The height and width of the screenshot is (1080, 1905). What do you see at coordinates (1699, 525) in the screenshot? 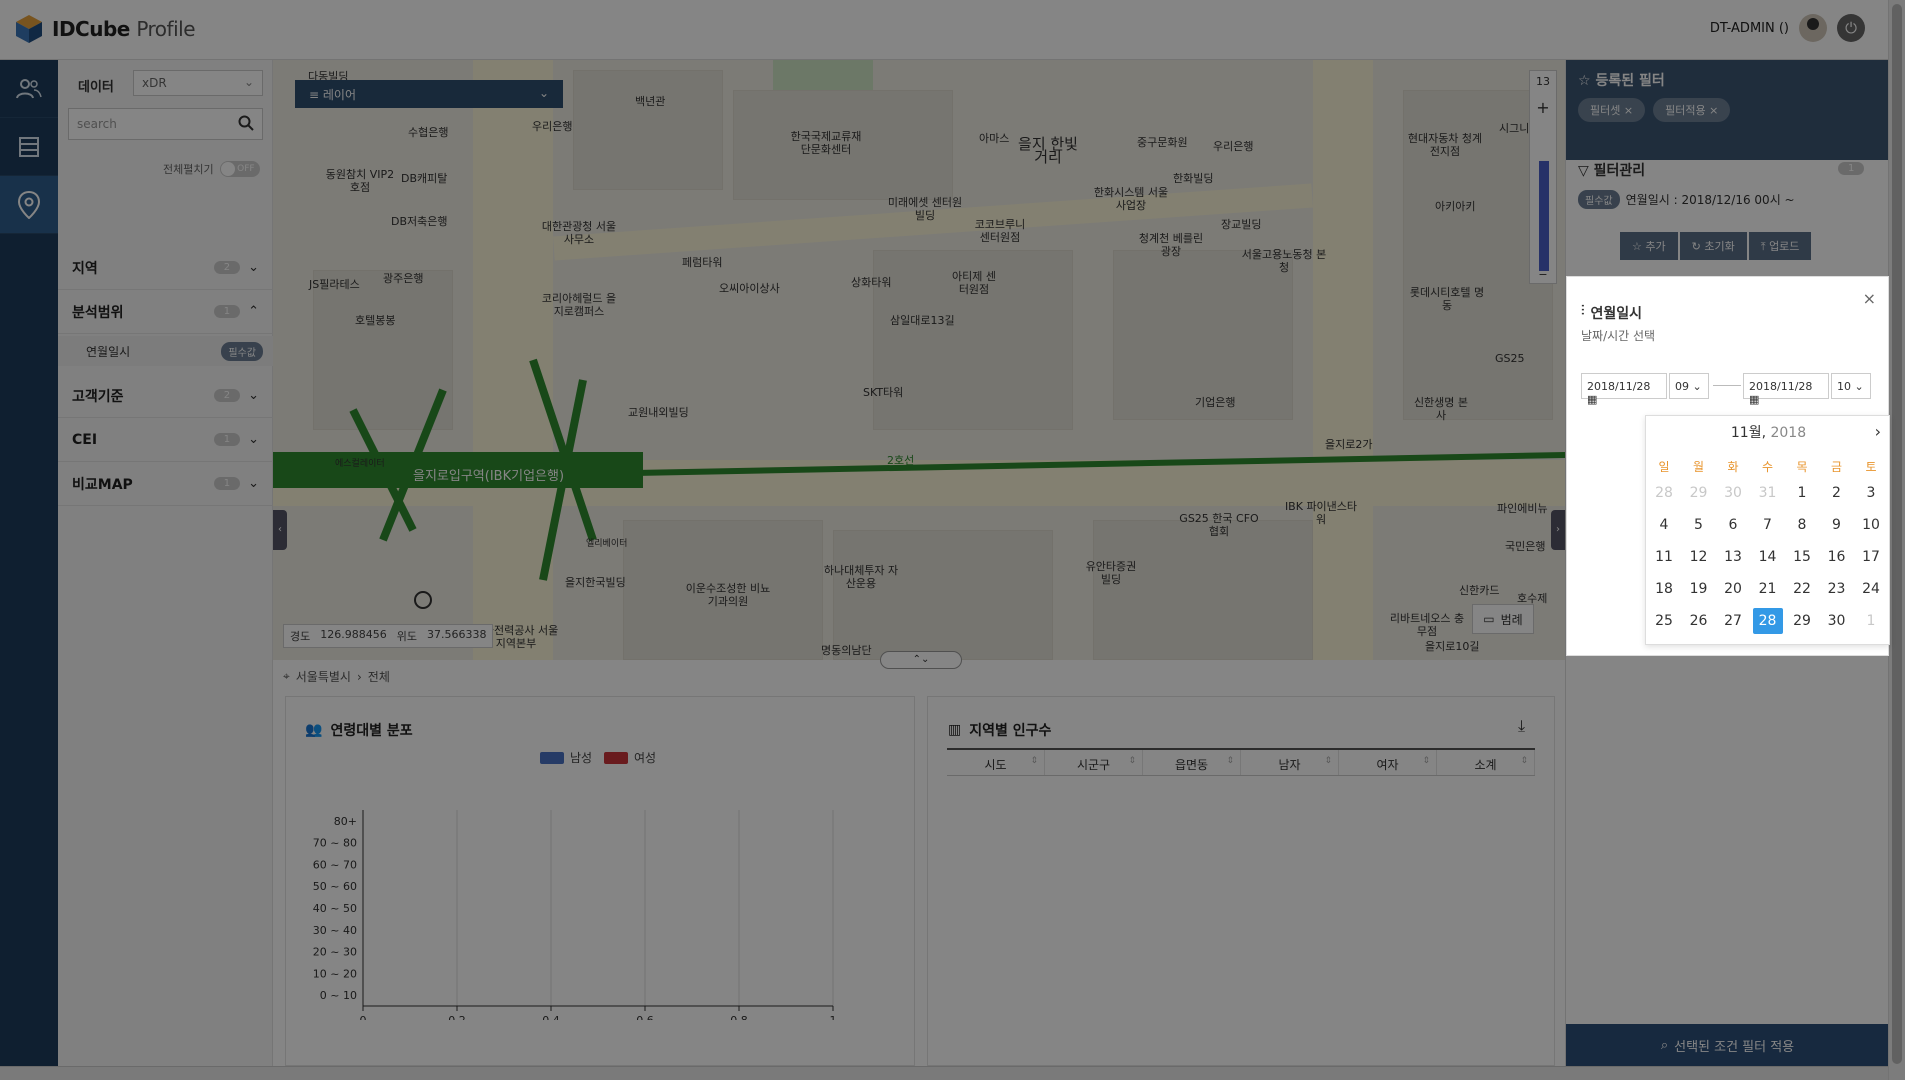
I see `calendar-day: 5` at bounding box center [1699, 525].